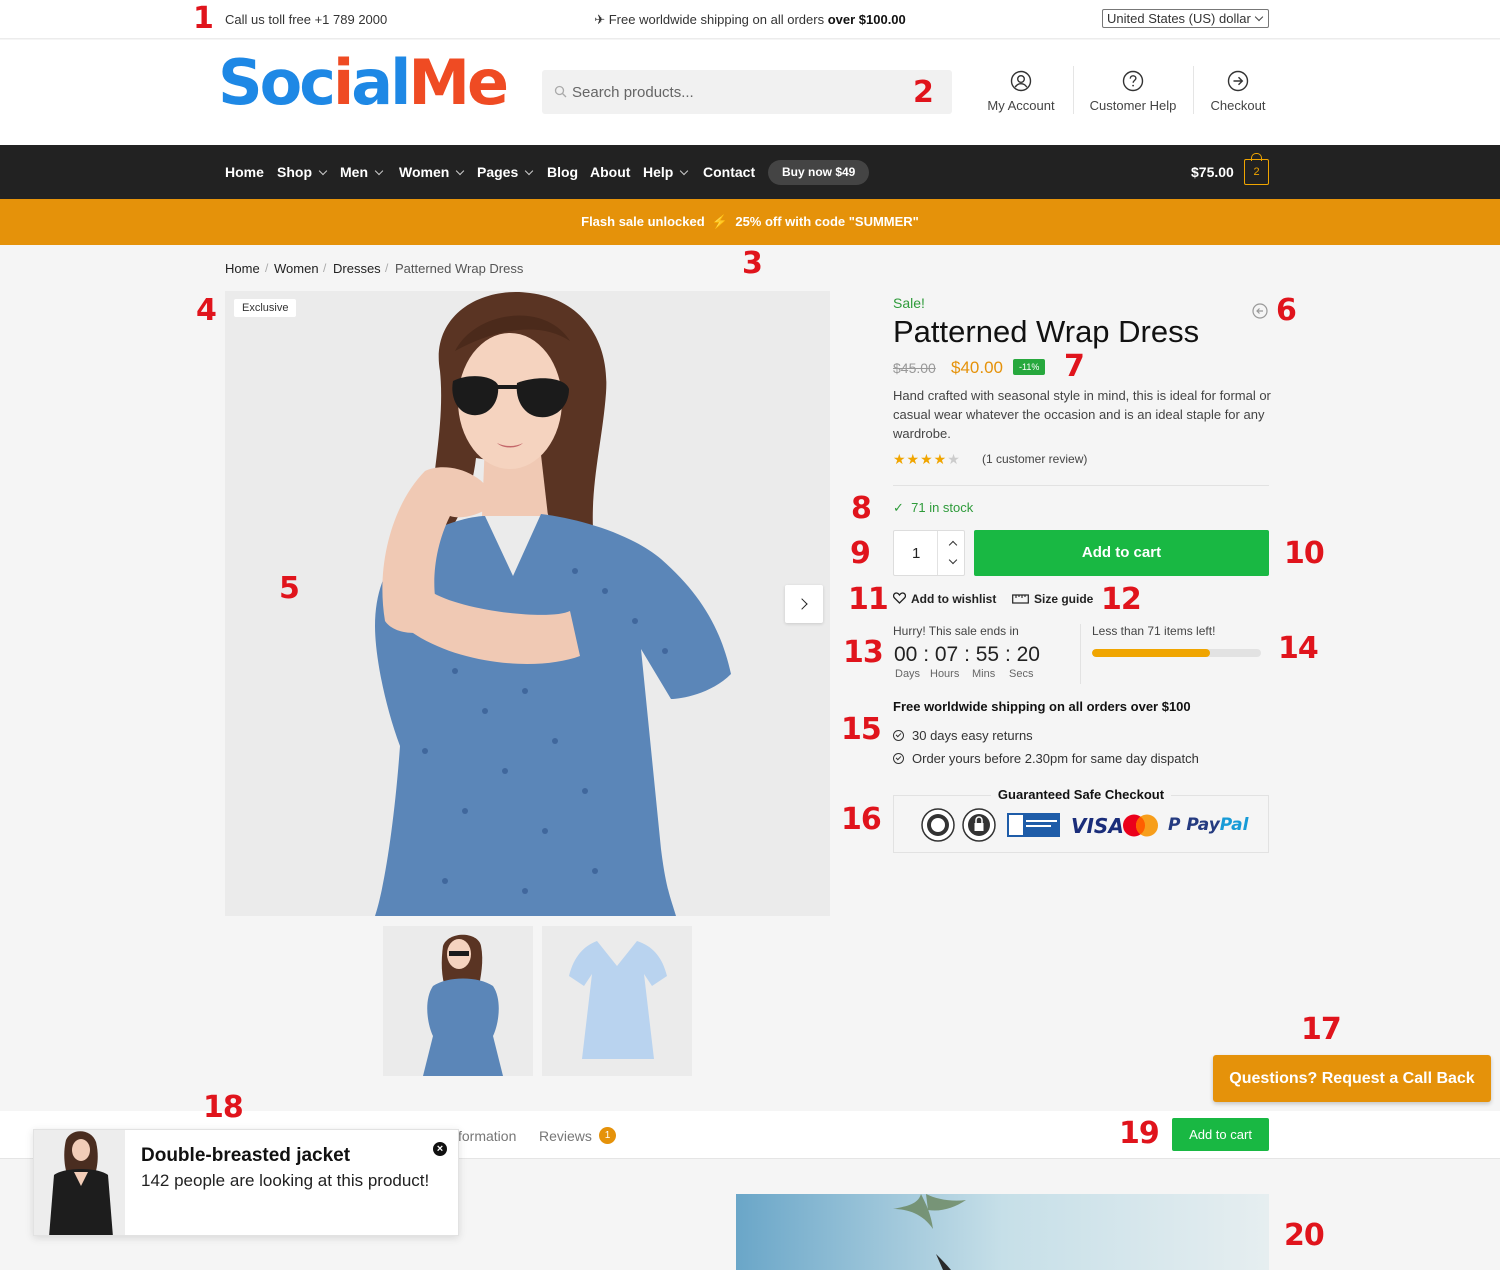 The width and height of the screenshot is (1500, 1270). What do you see at coordinates (954, 599) in the screenshot?
I see `wishlist-label: Add to wishlist` at bounding box center [954, 599].